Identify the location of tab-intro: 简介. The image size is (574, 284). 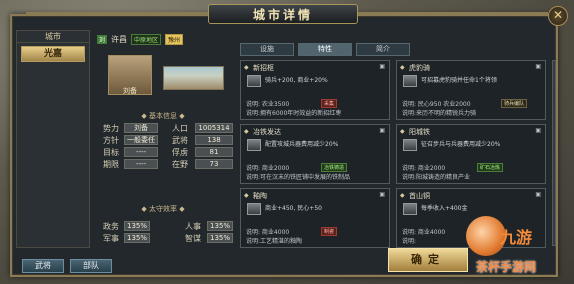
(383, 49).